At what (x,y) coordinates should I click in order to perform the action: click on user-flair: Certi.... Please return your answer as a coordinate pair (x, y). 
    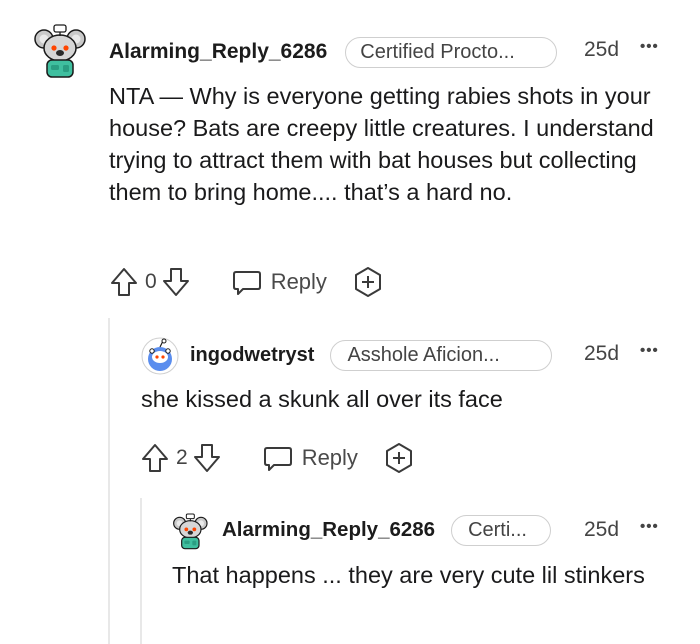
    Looking at the image, I should click on (501, 530).